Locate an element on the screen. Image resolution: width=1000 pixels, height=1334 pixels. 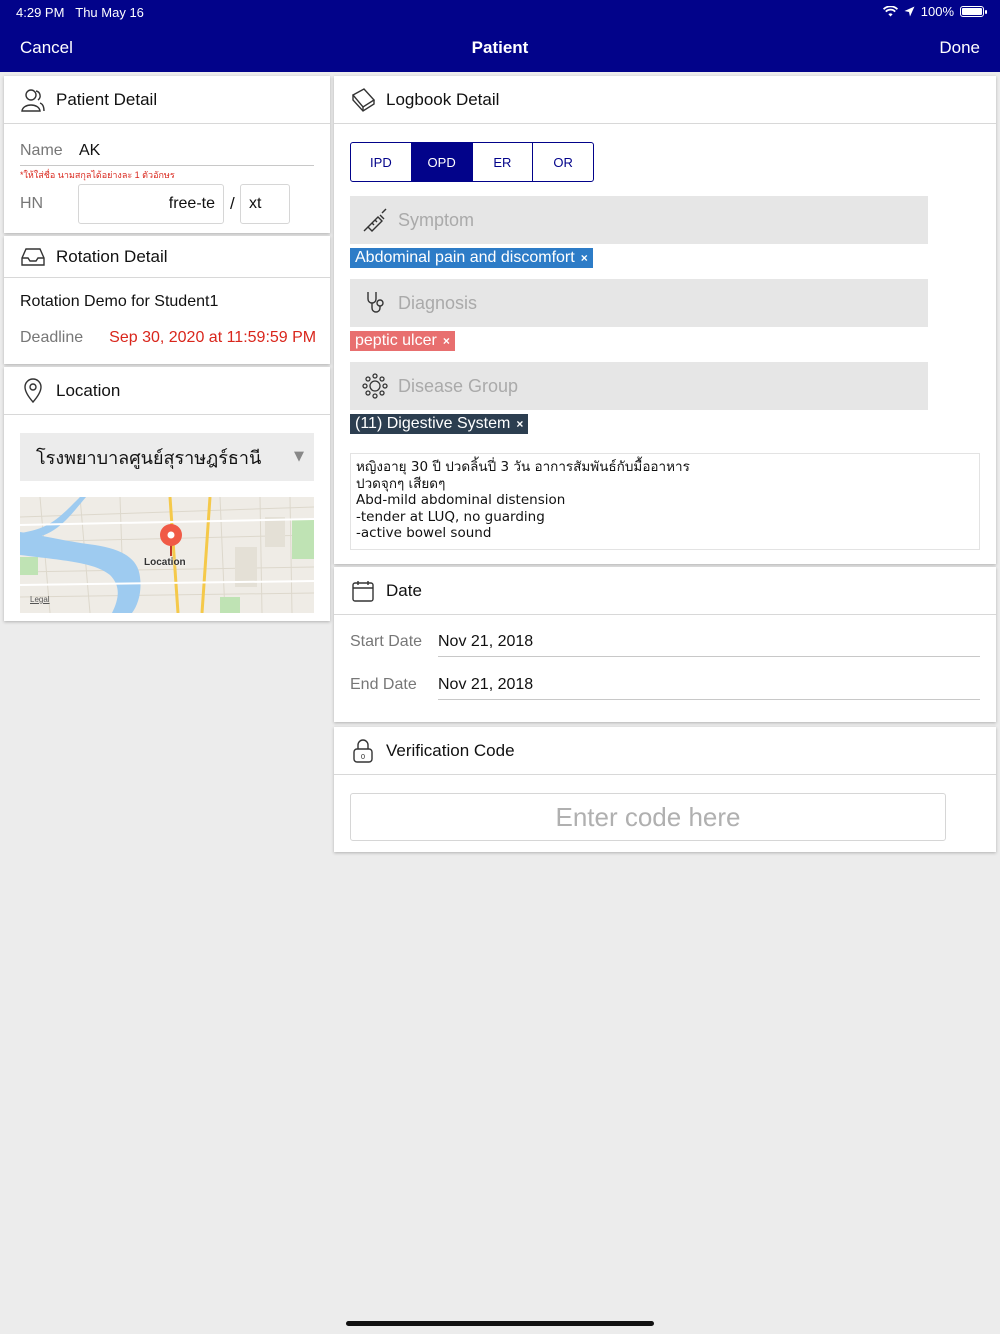
remove-symptom-tag-button: × is located at coordinates (584, 258).